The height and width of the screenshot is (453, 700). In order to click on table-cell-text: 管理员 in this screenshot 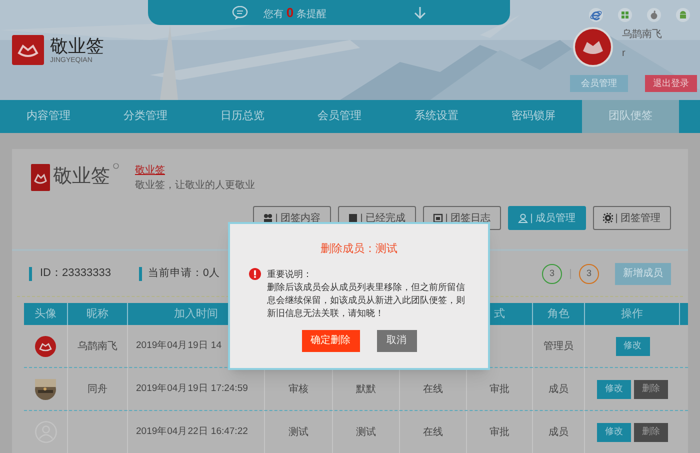, I will do `click(559, 347)`.